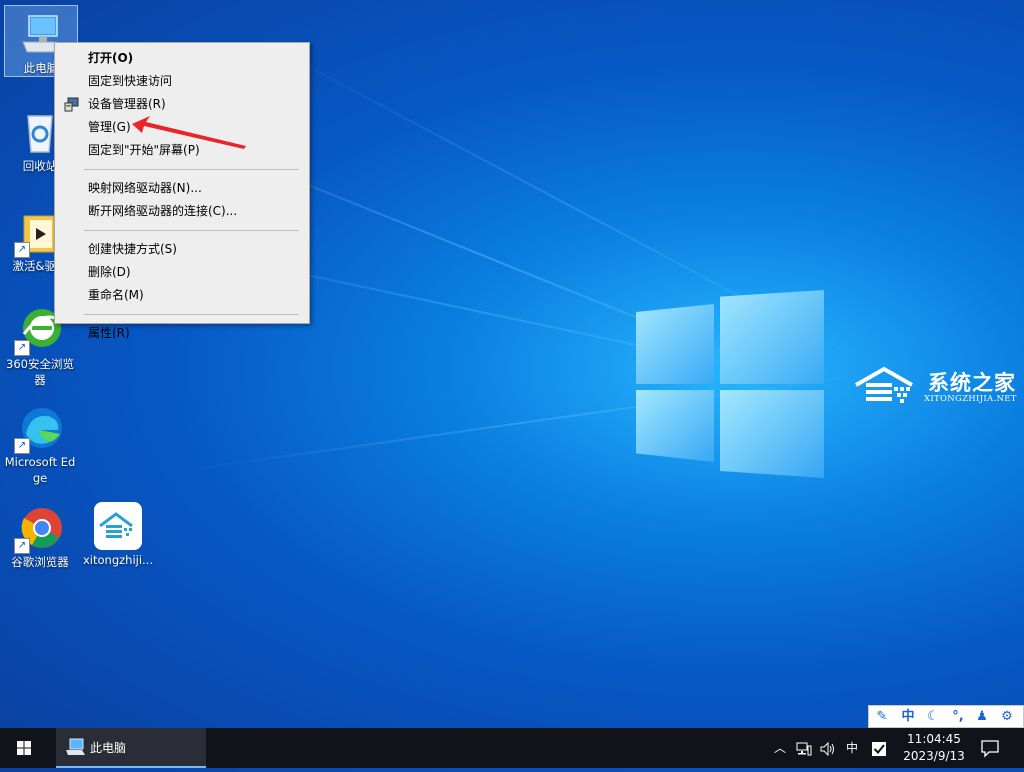 The image size is (1024, 772). What do you see at coordinates (182, 295) in the screenshot?
I see `menu-item-rename: 重命名(M)` at bounding box center [182, 295].